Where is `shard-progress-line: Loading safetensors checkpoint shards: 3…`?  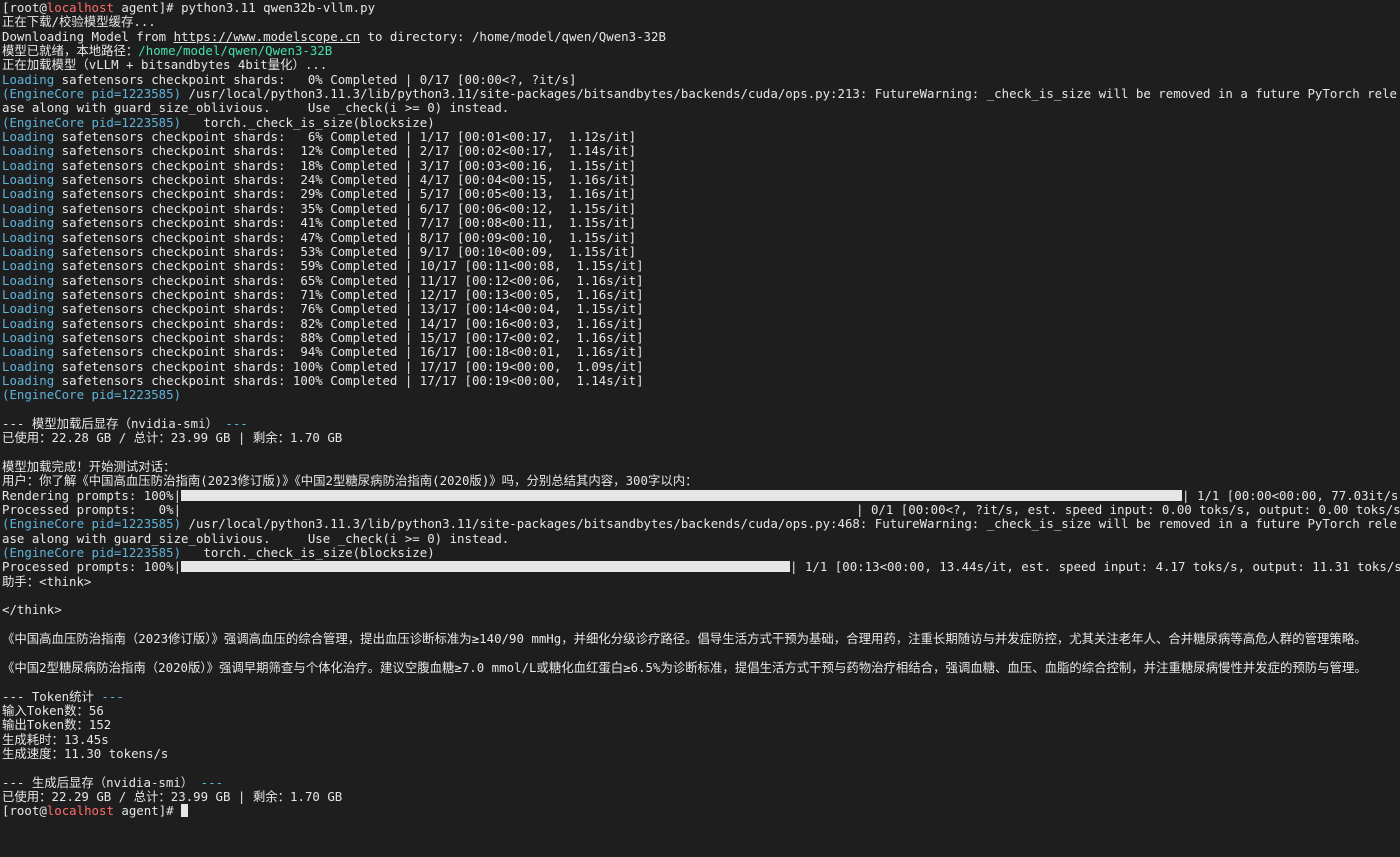
shard-progress-line: Loading safetensors checkpoint shards: 3… is located at coordinates (701, 209).